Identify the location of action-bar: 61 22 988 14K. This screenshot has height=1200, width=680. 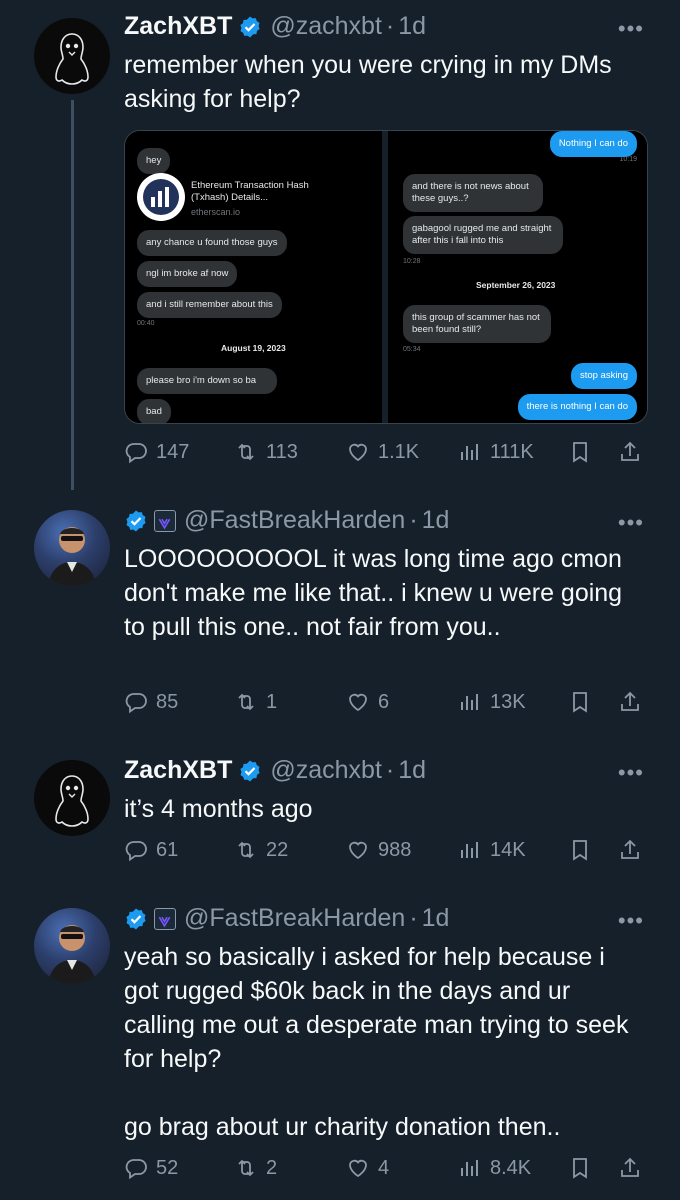
(384, 853).